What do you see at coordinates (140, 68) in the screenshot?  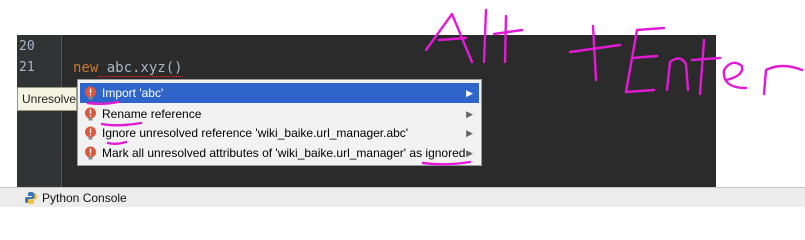 I see `code-text: abc.xyz()` at bounding box center [140, 68].